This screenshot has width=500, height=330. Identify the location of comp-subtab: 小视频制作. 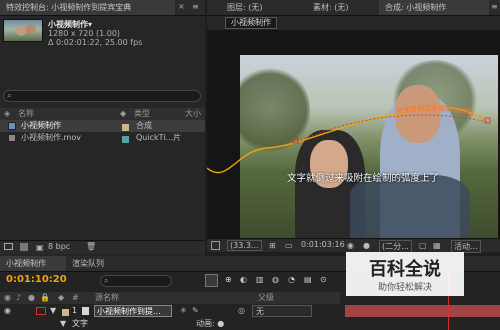
(251, 23).